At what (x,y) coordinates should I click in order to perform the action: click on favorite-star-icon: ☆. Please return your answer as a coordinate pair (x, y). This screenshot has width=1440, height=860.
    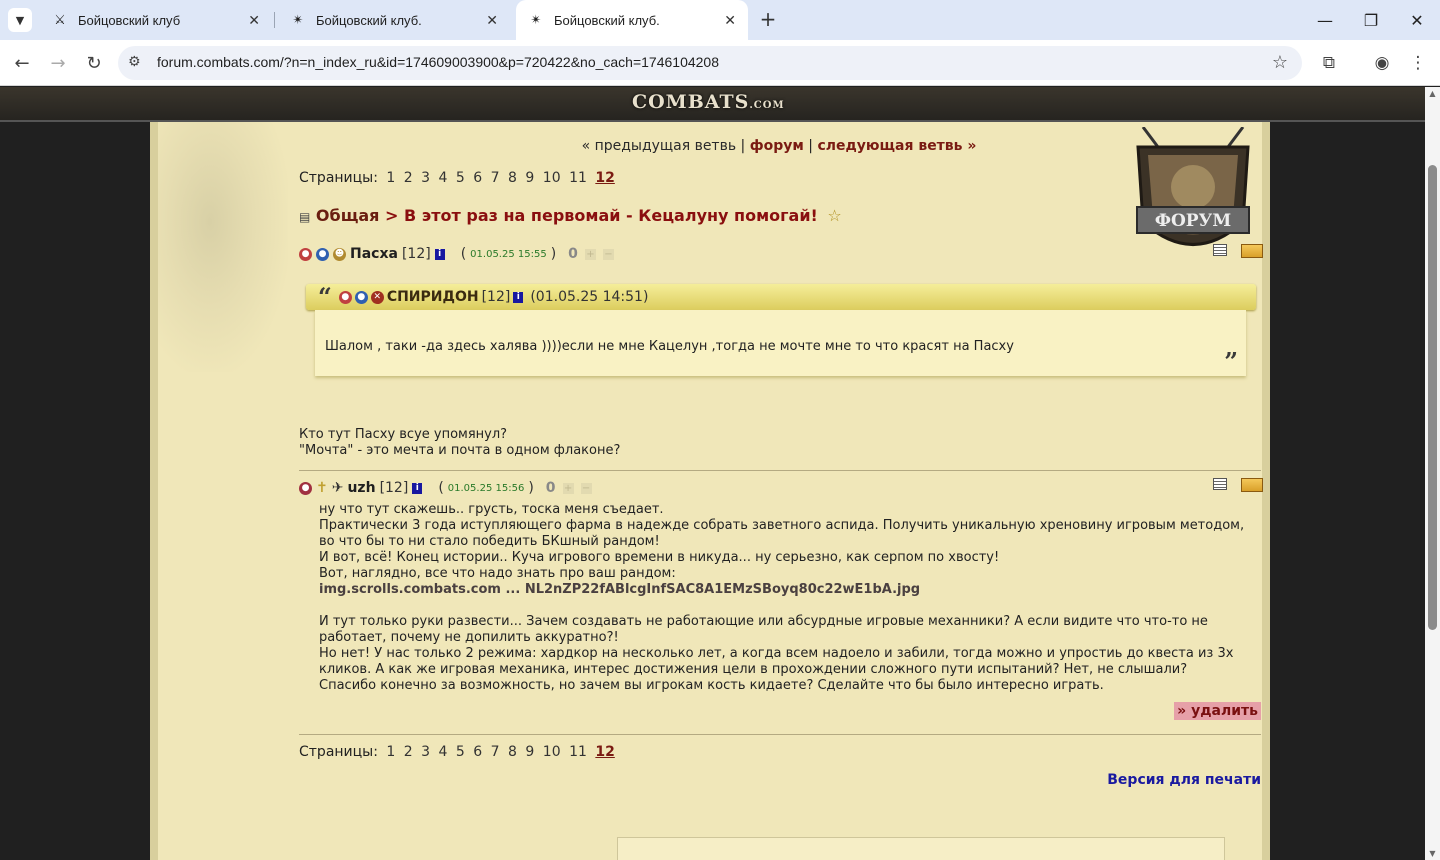
    Looking at the image, I should click on (834, 215).